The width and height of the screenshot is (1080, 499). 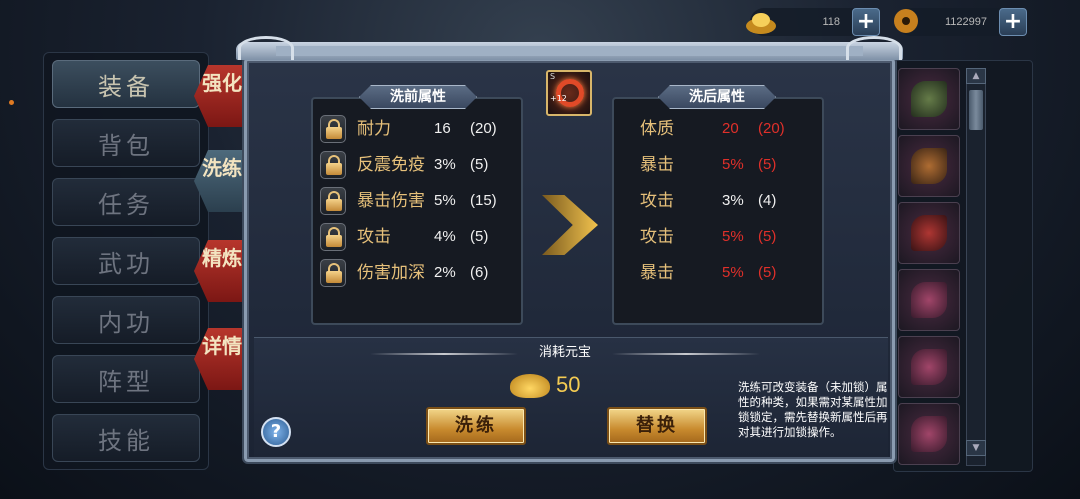 What do you see at coordinates (976, 76) in the screenshot?
I see `scroll-up-icon: ▲` at bounding box center [976, 76].